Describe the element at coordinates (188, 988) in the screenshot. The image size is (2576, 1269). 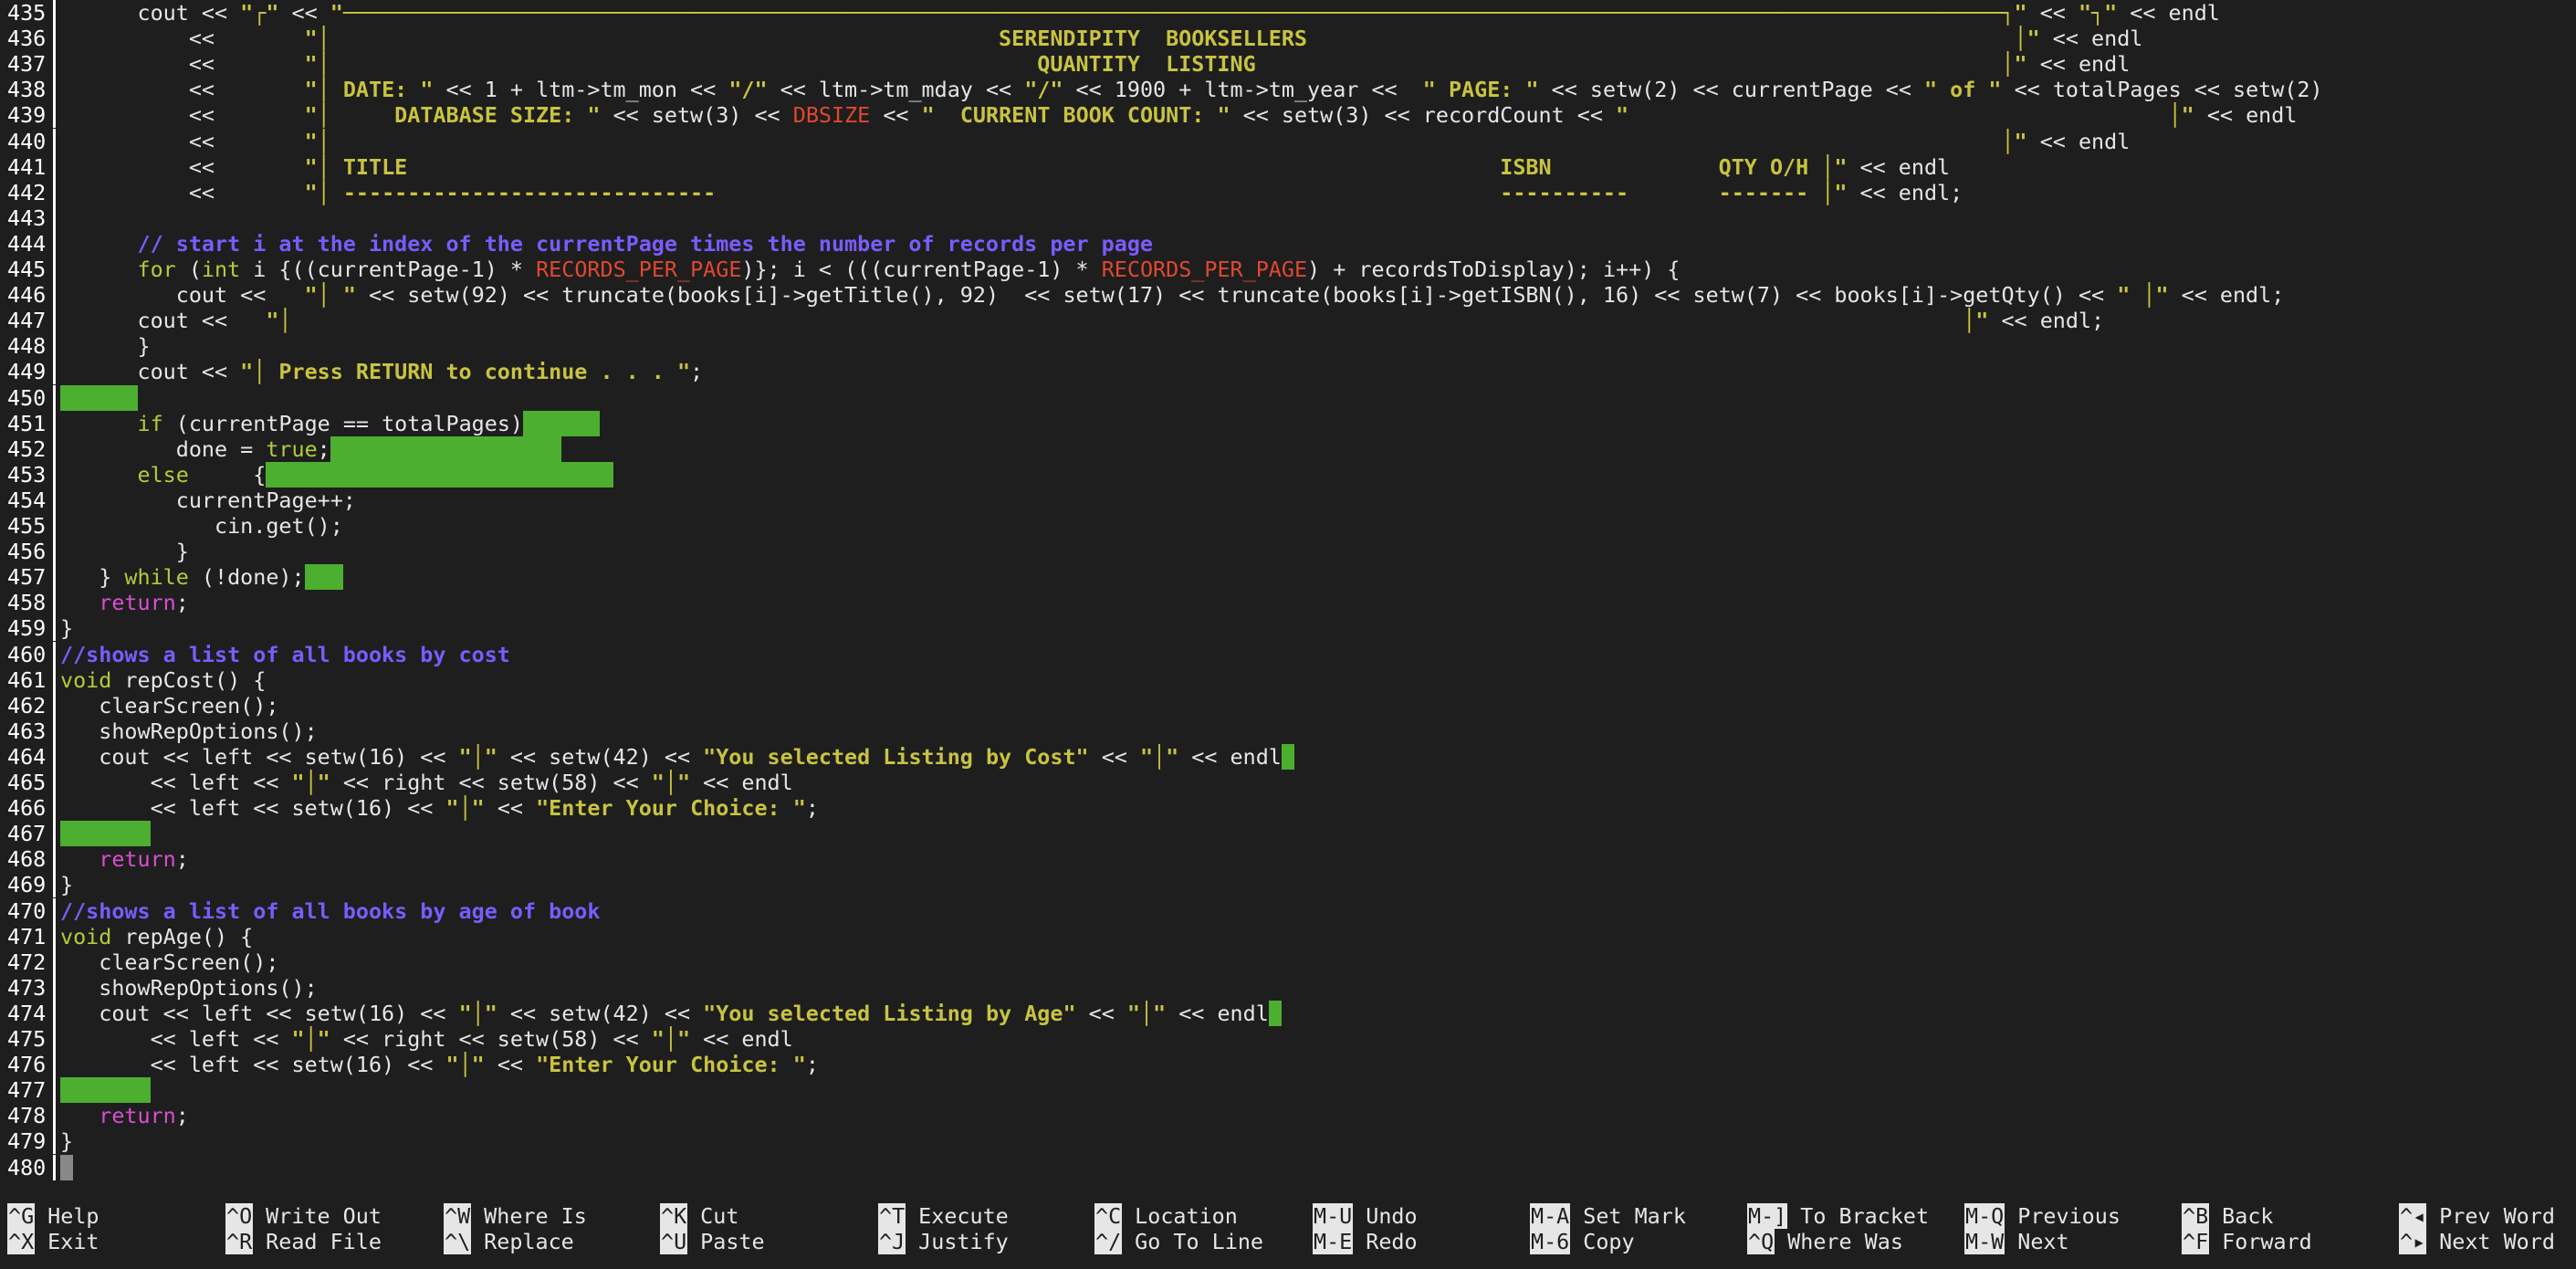
I see `code-text: showRepOptions();` at that location.